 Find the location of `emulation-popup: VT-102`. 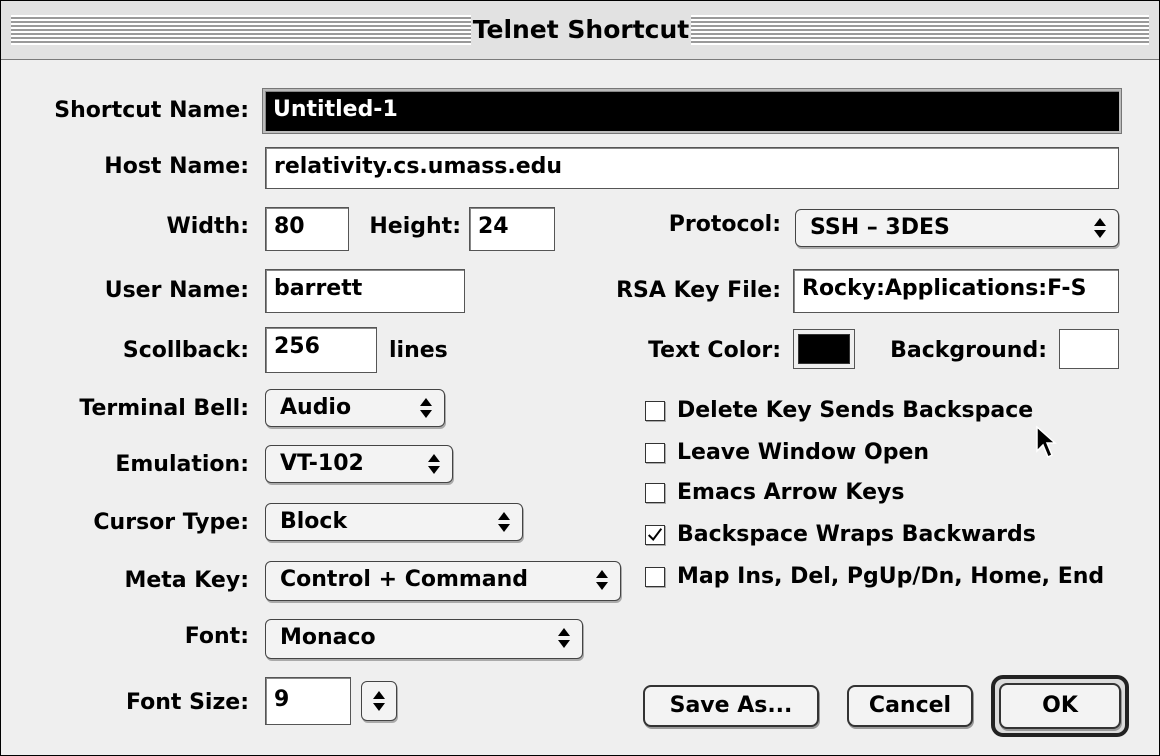

emulation-popup: VT-102 is located at coordinates (359, 464).